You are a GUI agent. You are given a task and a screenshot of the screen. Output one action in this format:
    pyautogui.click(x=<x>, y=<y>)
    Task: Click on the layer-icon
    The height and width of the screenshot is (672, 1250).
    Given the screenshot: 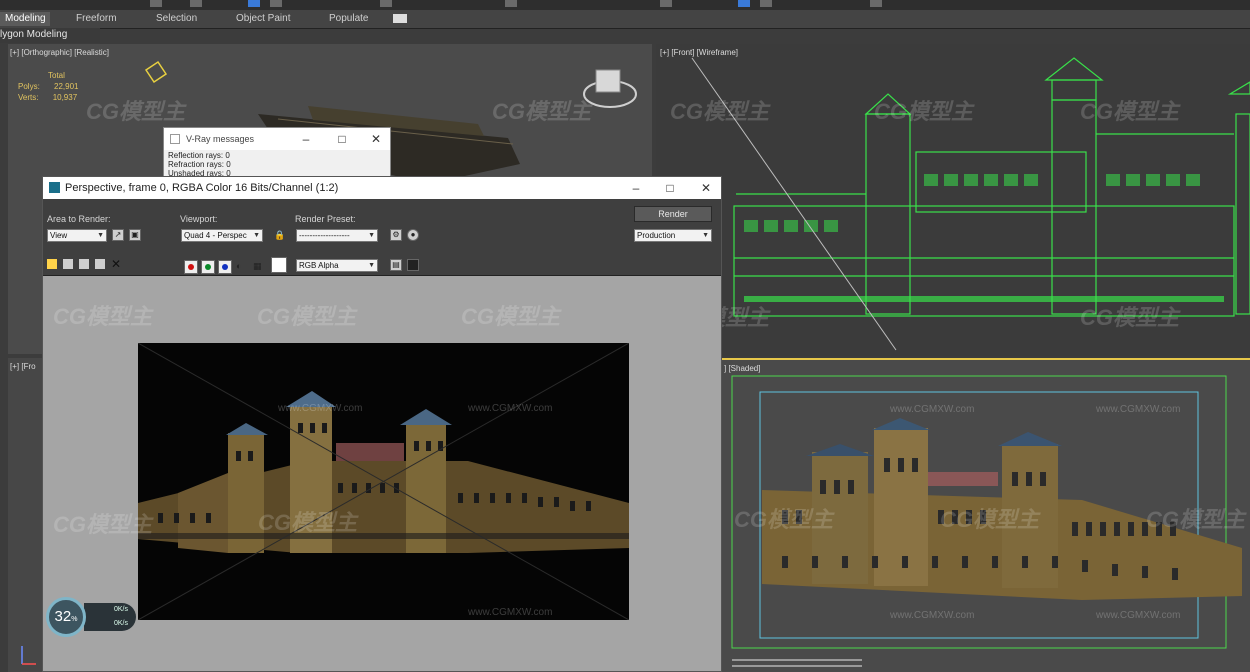 What is the action you would take?
    pyautogui.click(x=744, y=3)
    